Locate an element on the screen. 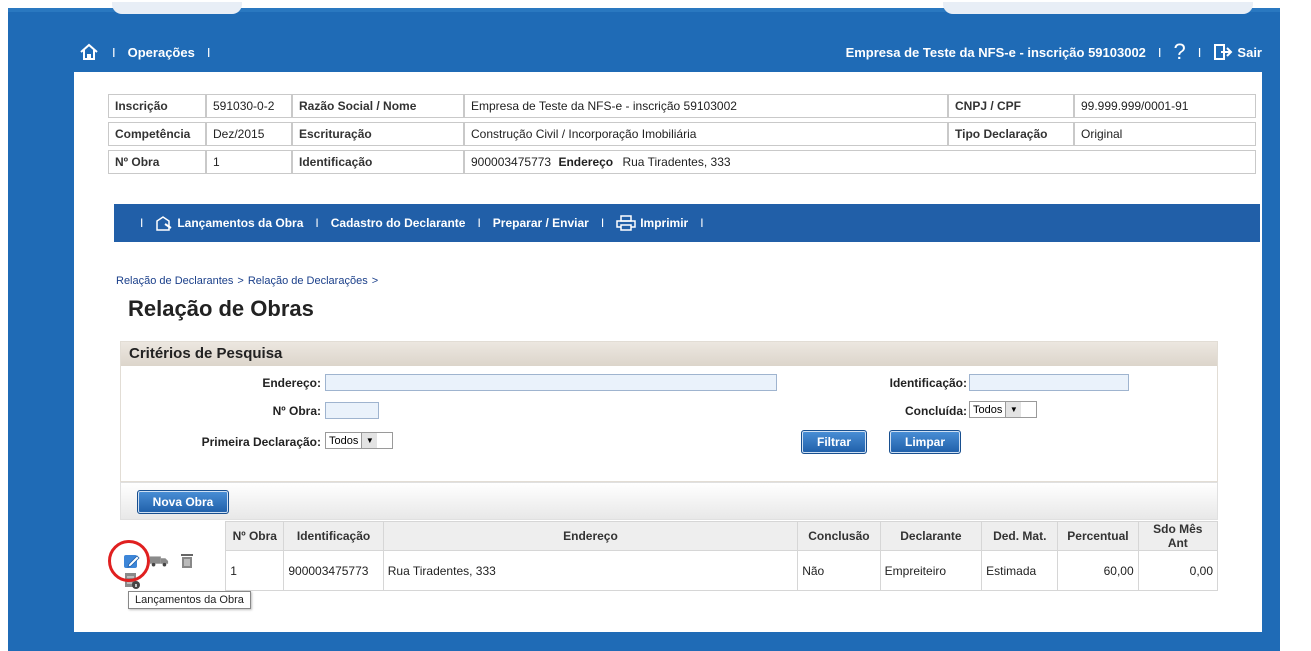 The height and width of the screenshot is (651, 1311). column-header: Endereço is located at coordinates (590, 536).